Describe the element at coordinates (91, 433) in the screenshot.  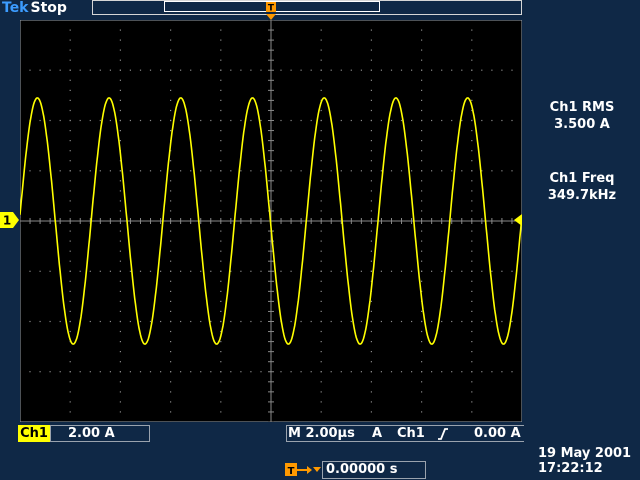
I see `ch1-vertical-scale: 2.00 A` at that location.